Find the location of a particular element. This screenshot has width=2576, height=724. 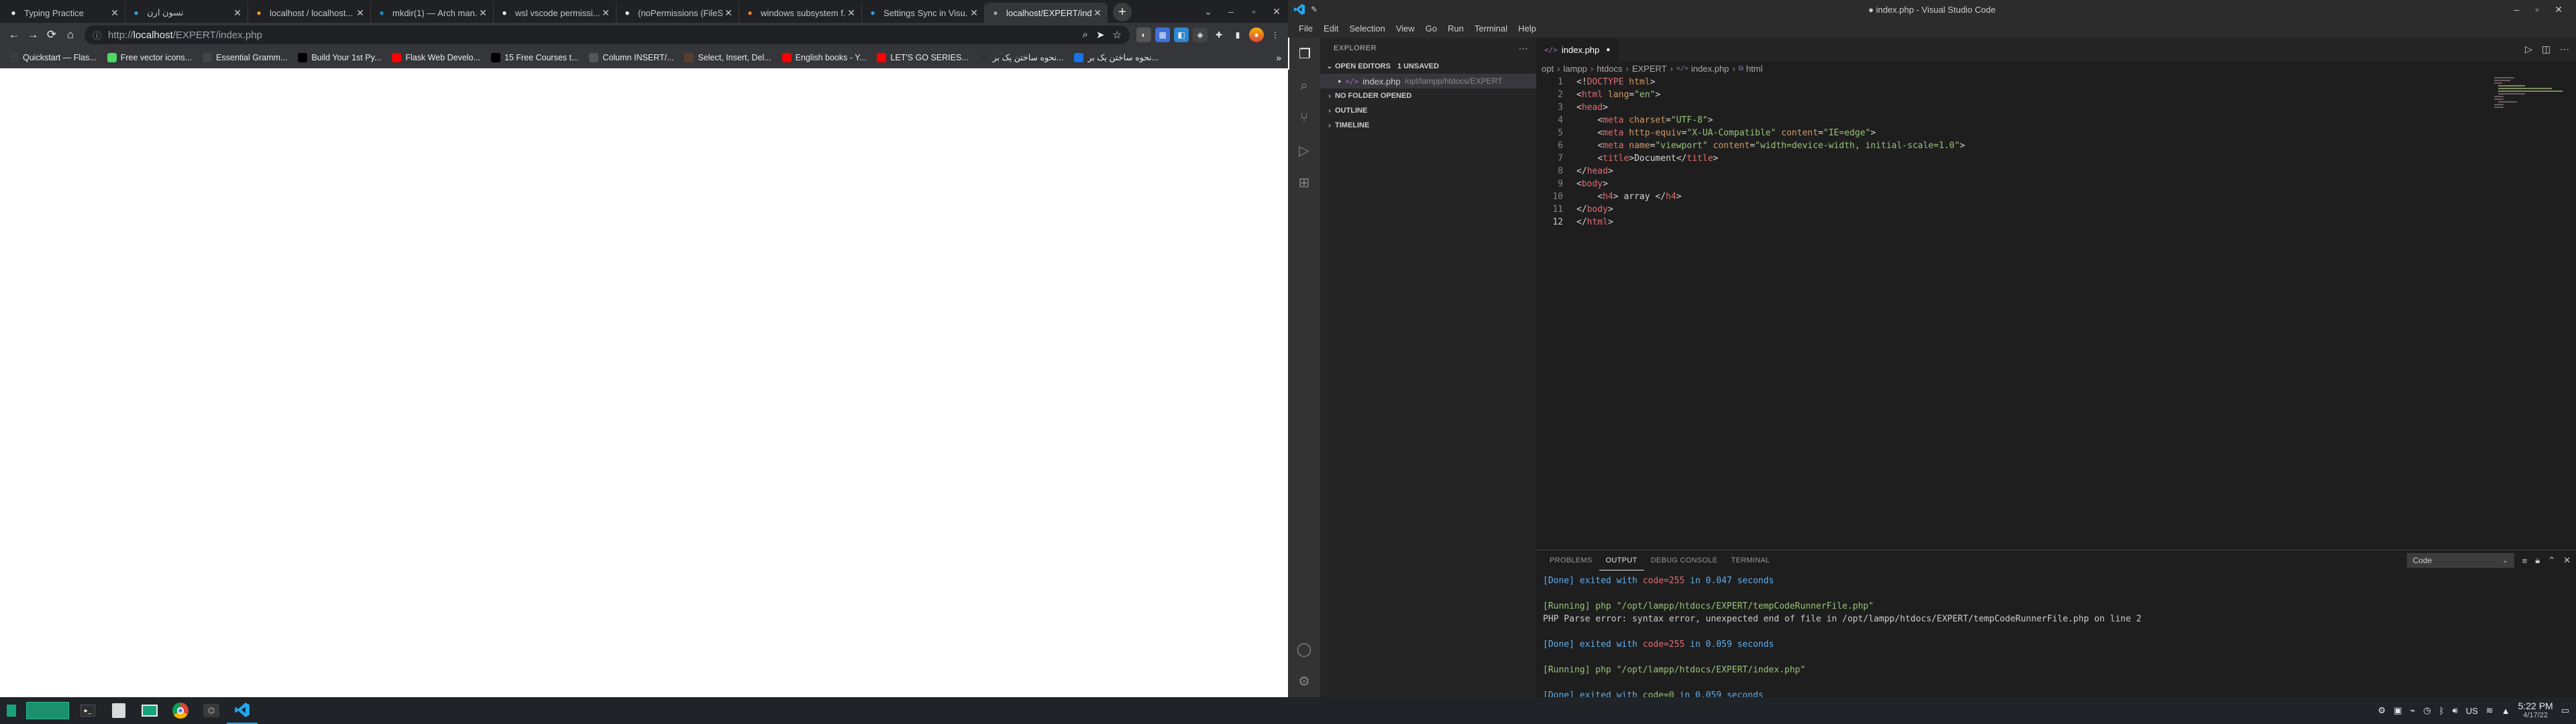

extension-icon: ◈ is located at coordinates (1200, 34).